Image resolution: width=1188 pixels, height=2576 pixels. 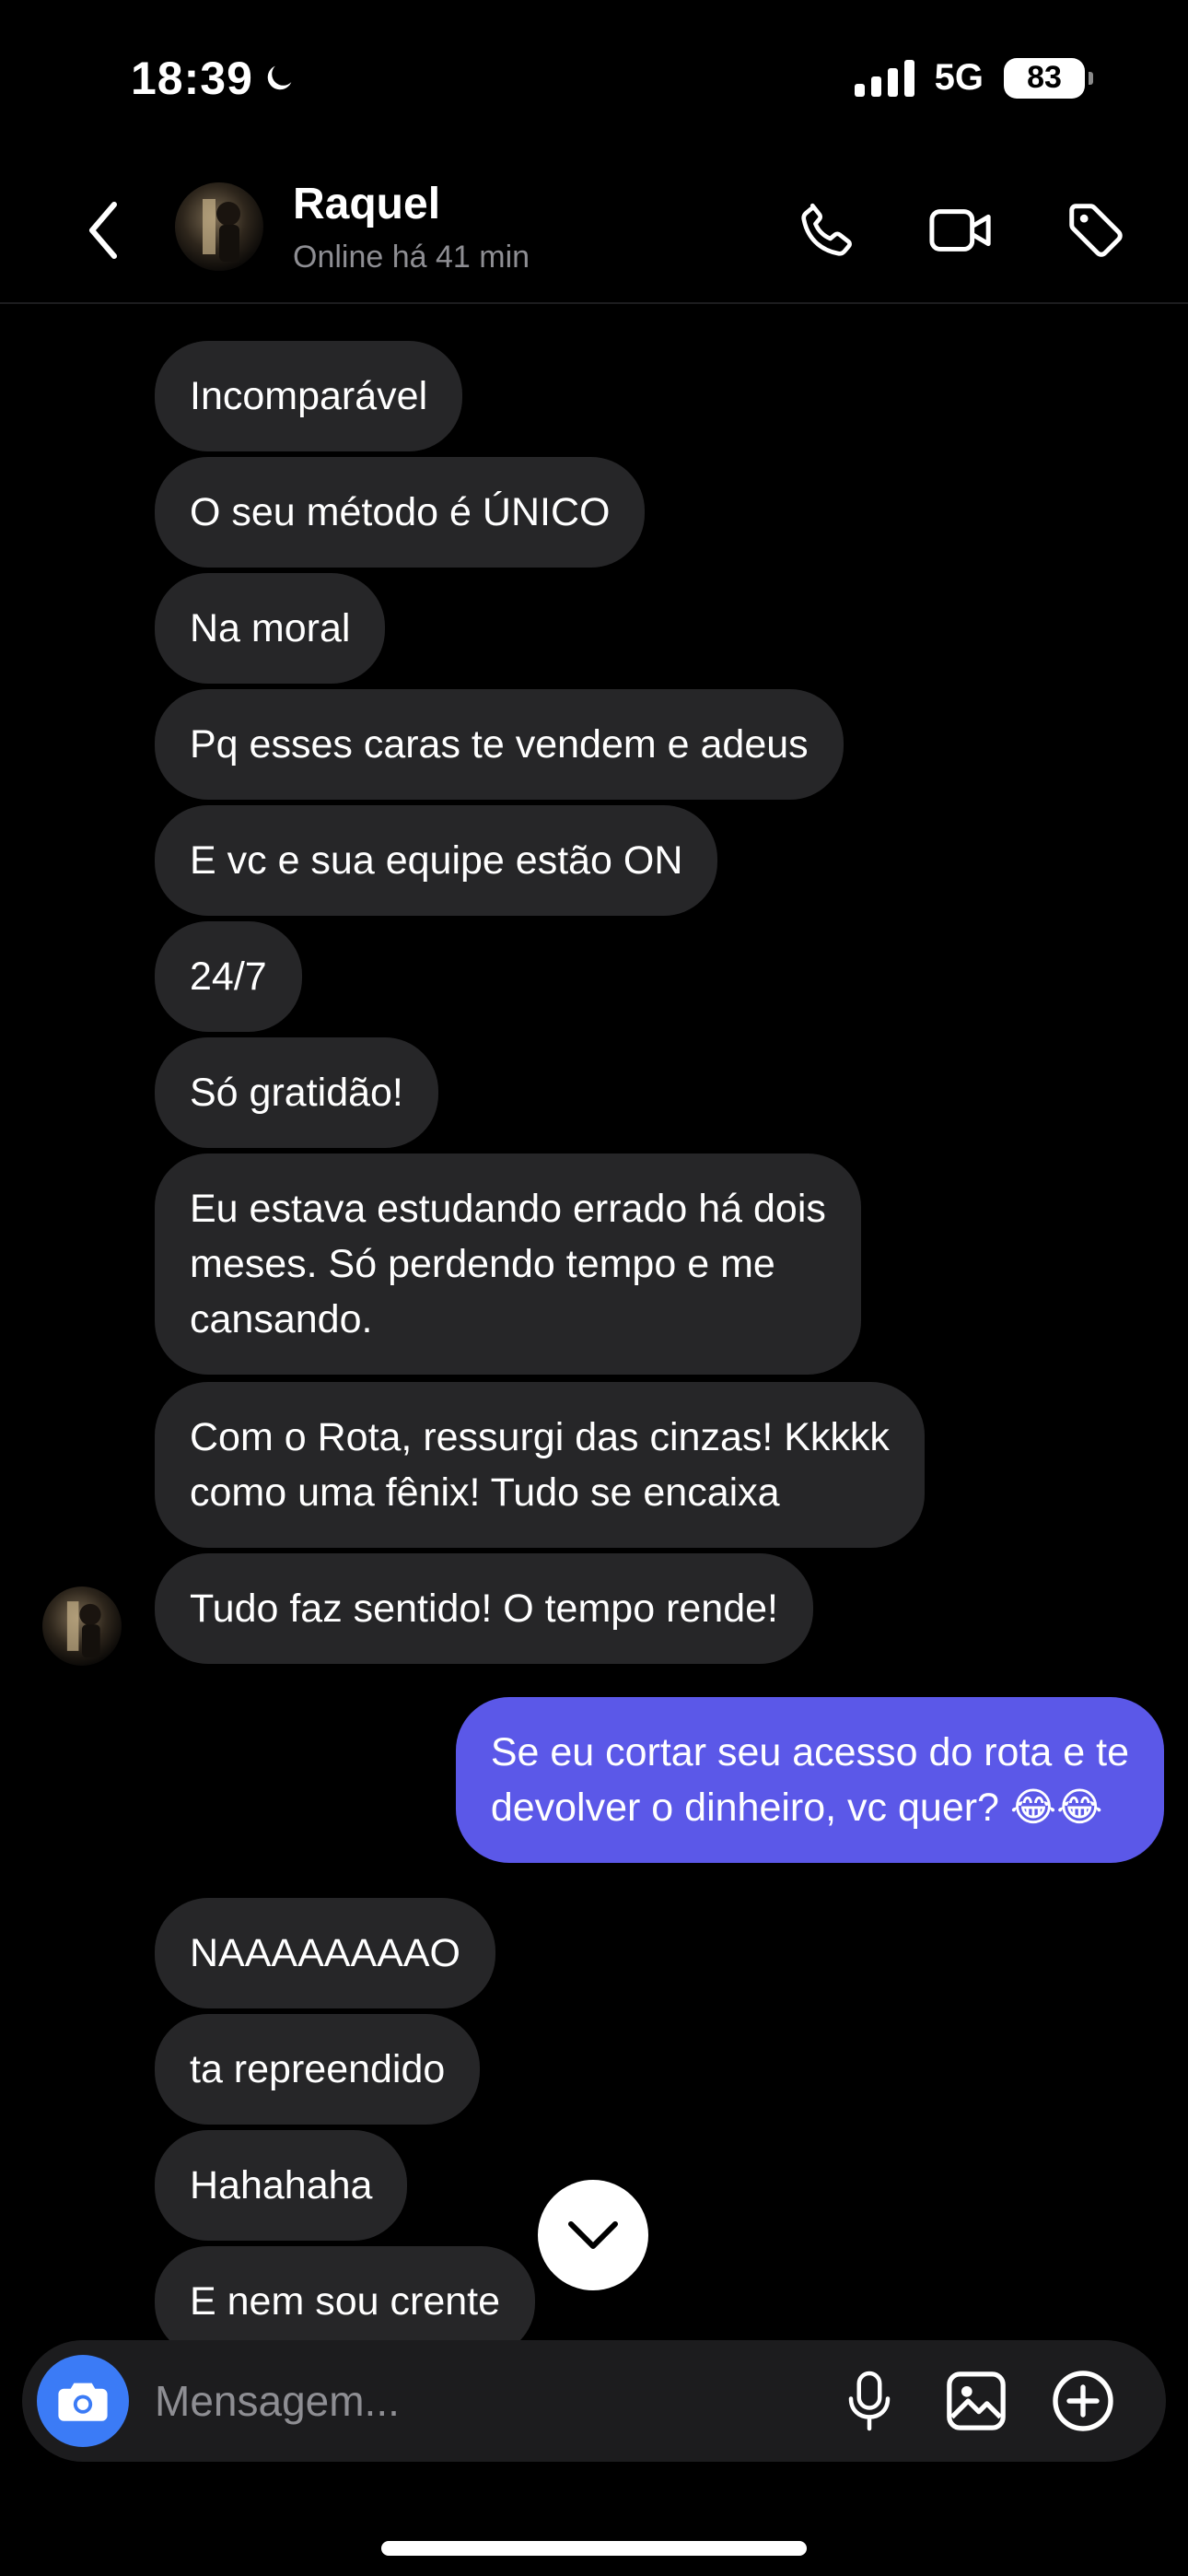 I want to click on message-bubble-incoming: NAAAAAAAAO, so click(x=325, y=1953).